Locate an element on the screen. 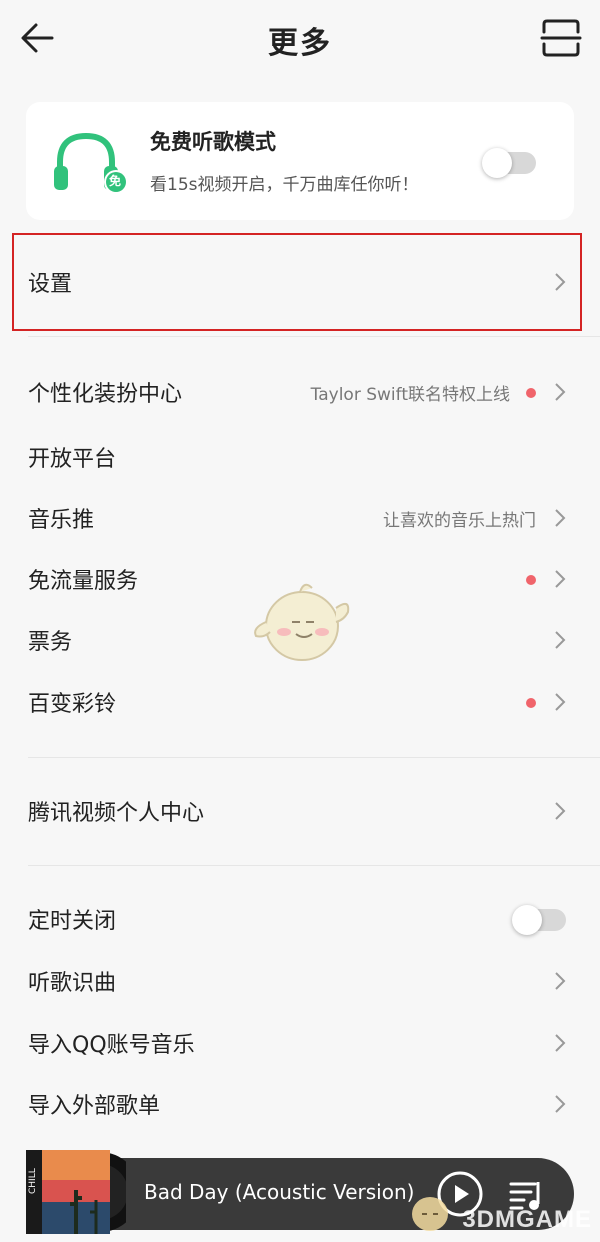 The width and height of the screenshot is (600, 1242). list-item-label: 百变彩铃 is located at coordinates (72, 704).